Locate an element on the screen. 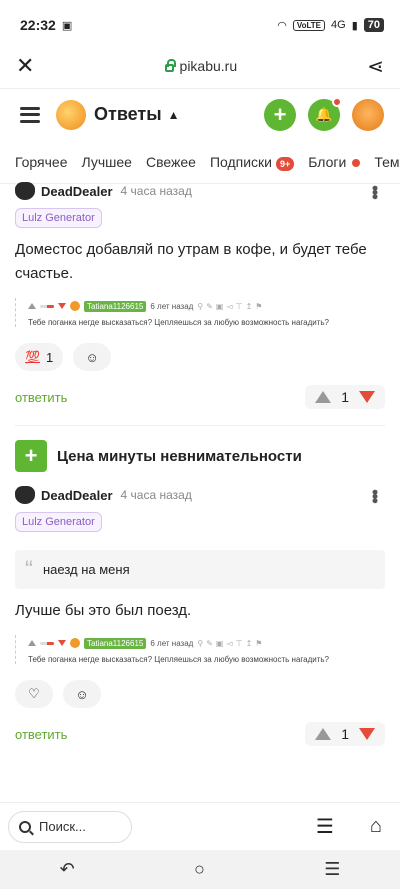  tab-blogs: Блоги is located at coordinates (334, 162).